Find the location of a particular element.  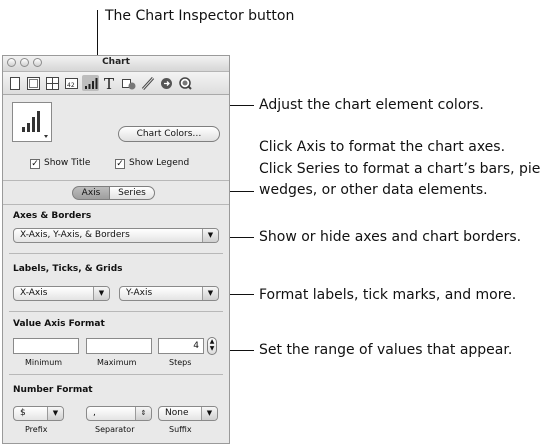

quicktime-inspector-button is located at coordinates (185, 83).